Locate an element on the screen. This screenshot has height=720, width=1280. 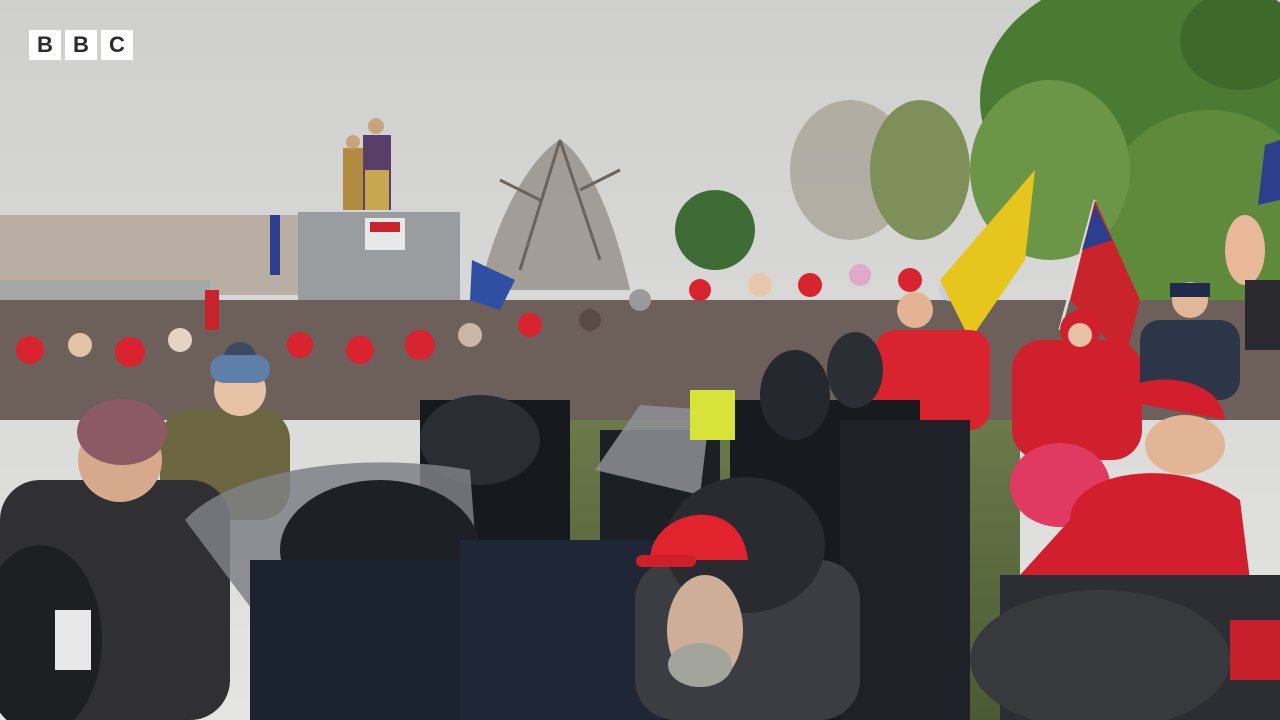
bbc-logo: B B C is located at coordinates (81, 45).